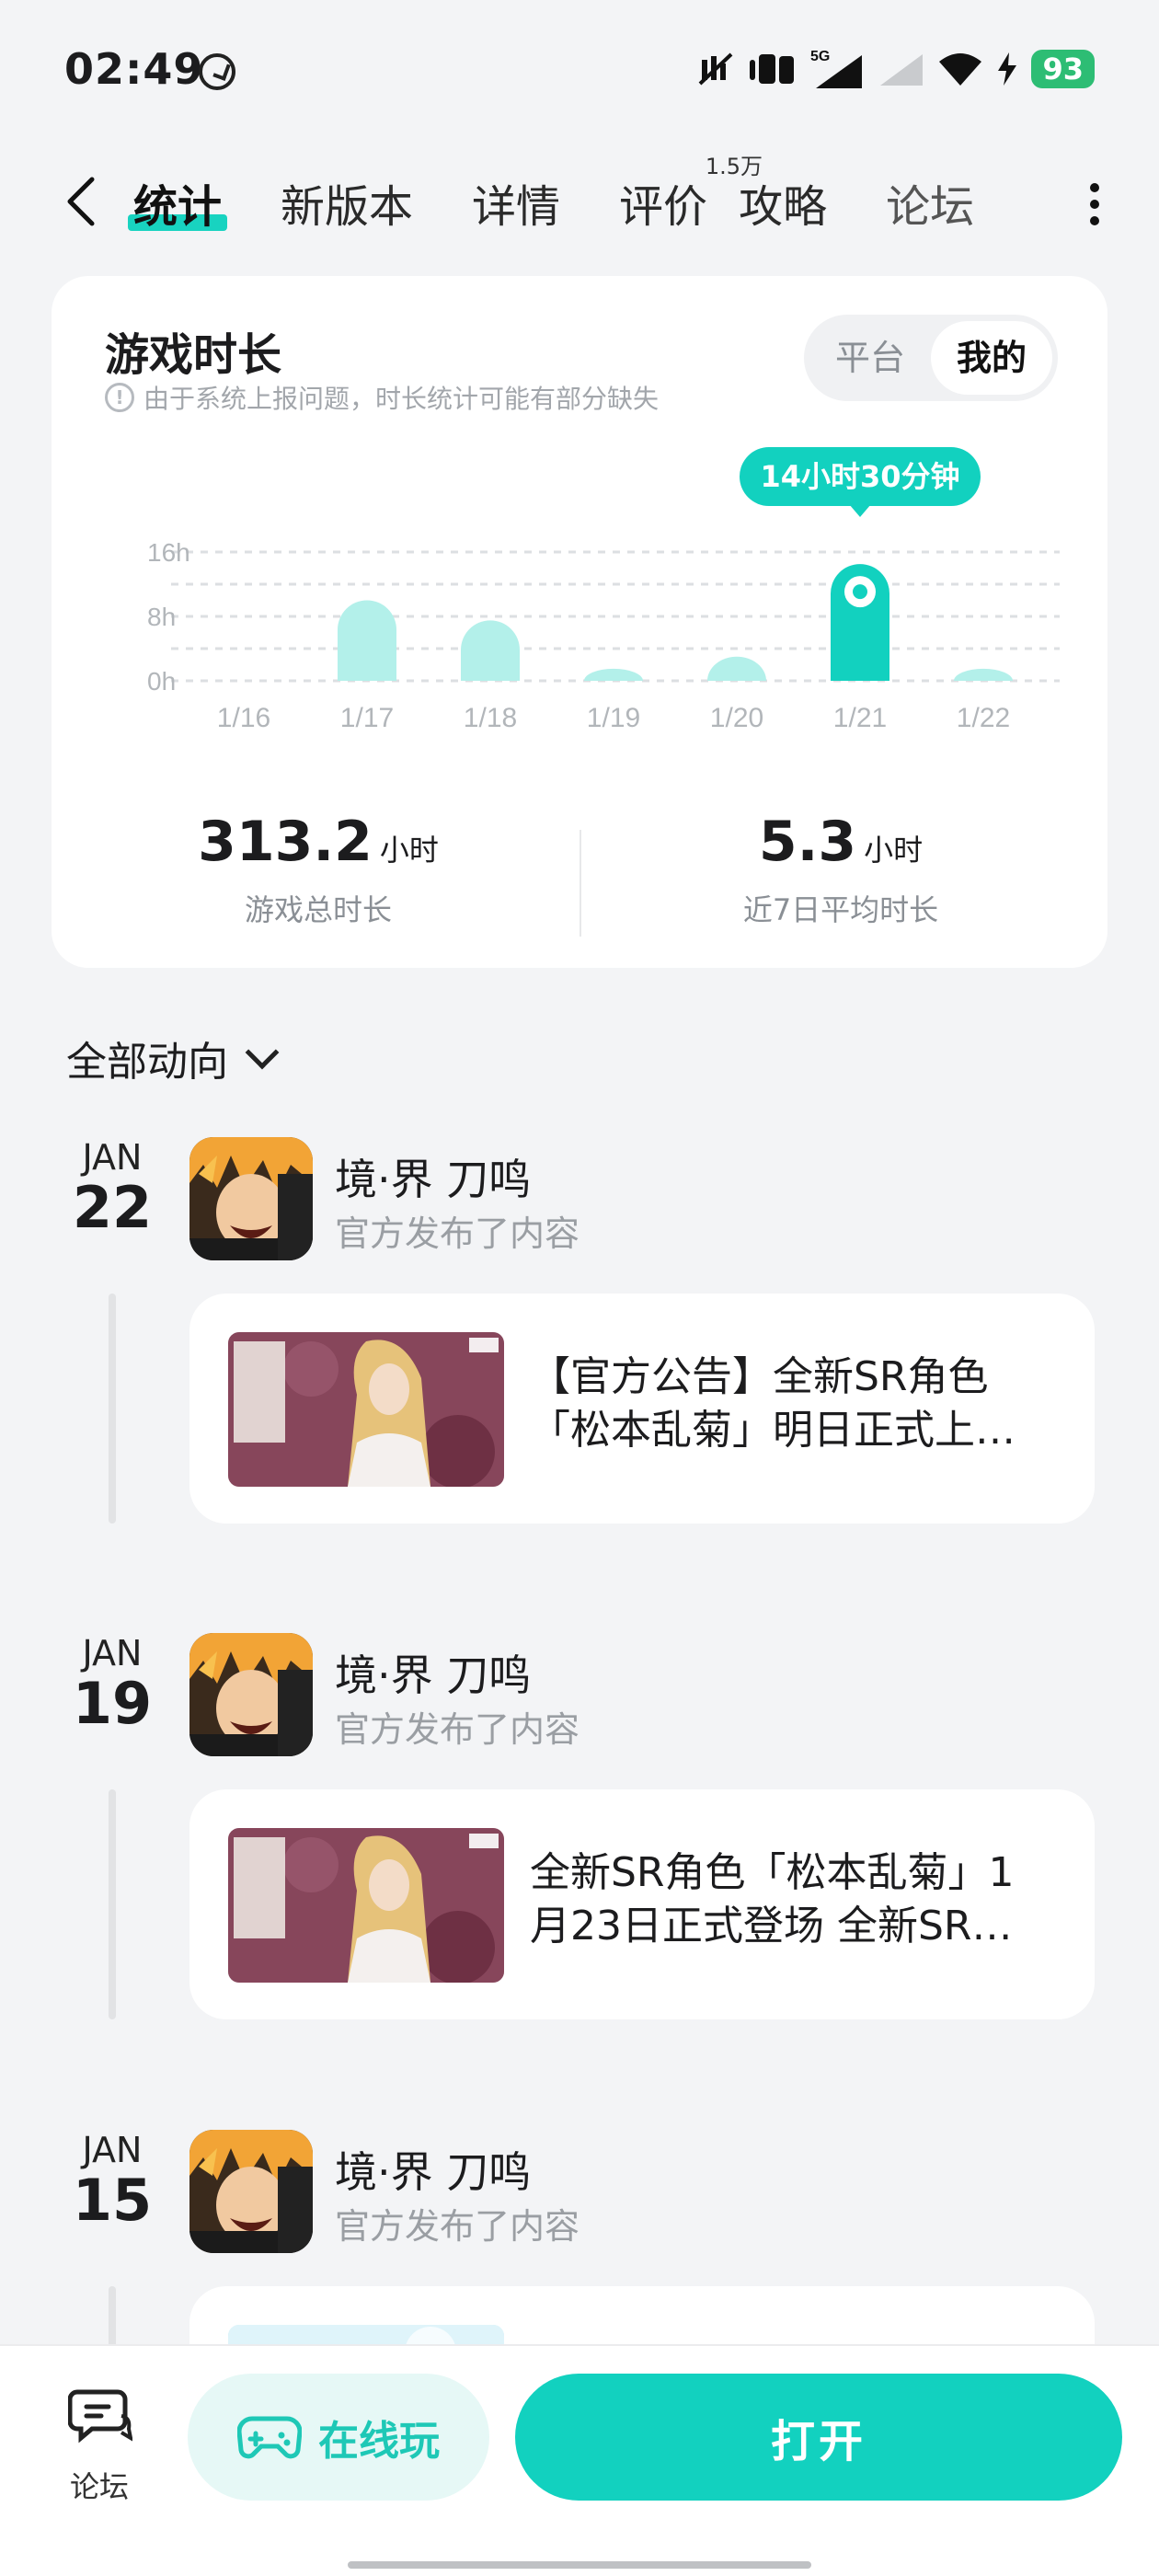 The image size is (1159, 2576). What do you see at coordinates (1094, 205) in the screenshot?
I see `more-menu-icon` at bounding box center [1094, 205].